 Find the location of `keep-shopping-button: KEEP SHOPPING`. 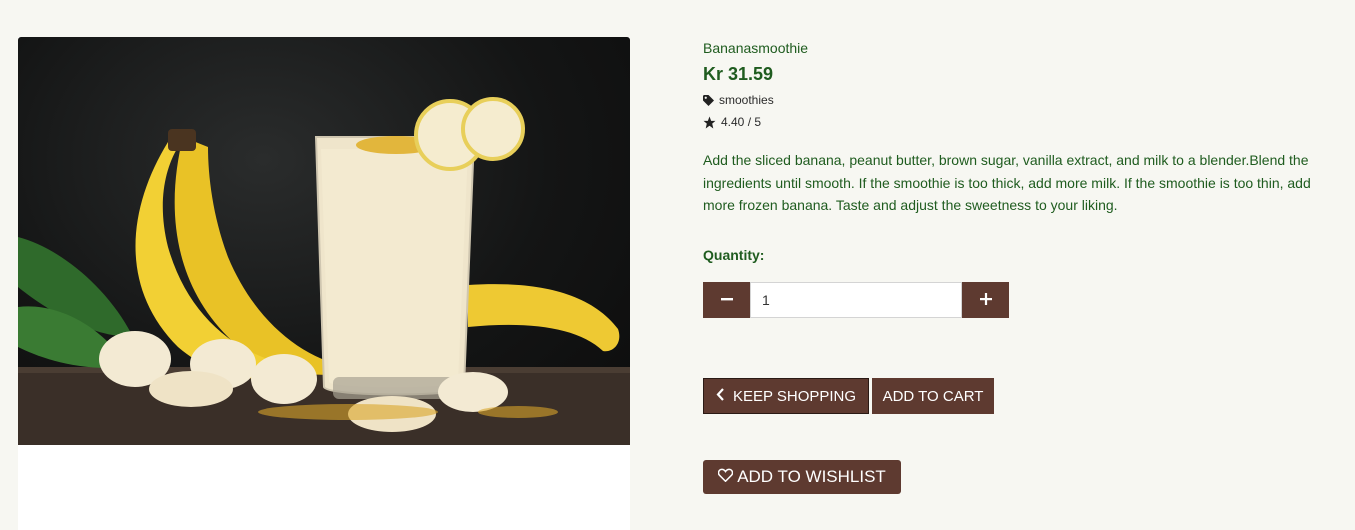

keep-shopping-button: KEEP SHOPPING is located at coordinates (786, 396).